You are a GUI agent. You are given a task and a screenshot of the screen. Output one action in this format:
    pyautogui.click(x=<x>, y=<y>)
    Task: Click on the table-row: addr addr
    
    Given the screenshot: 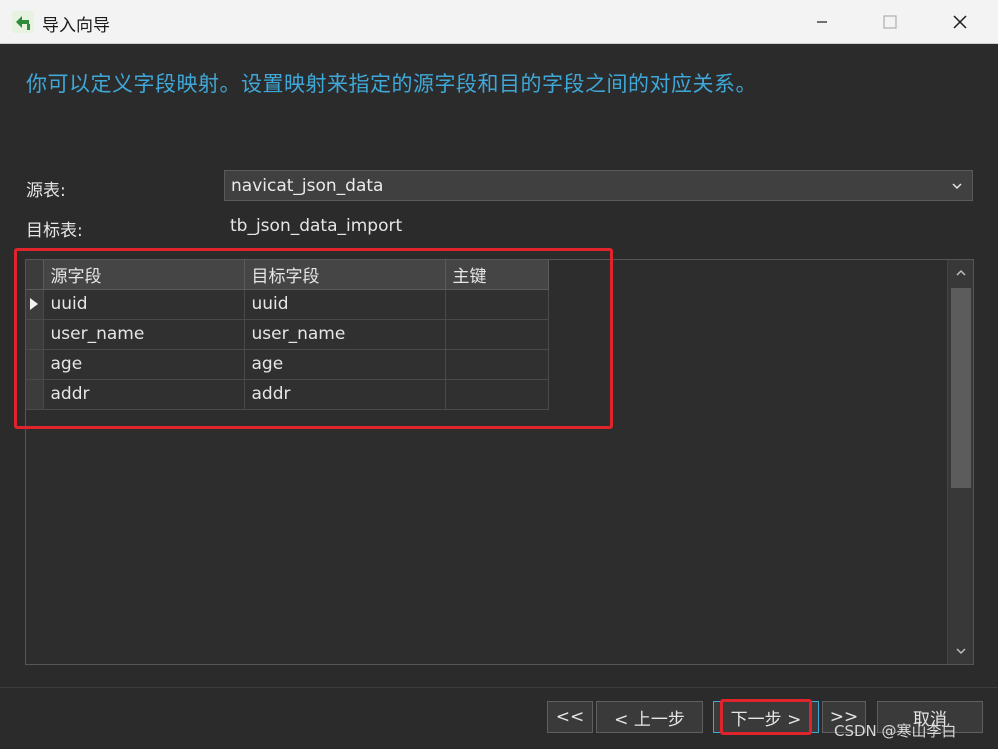 What is the action you would take?
    pyautogui.click(x=287, y=394)
    